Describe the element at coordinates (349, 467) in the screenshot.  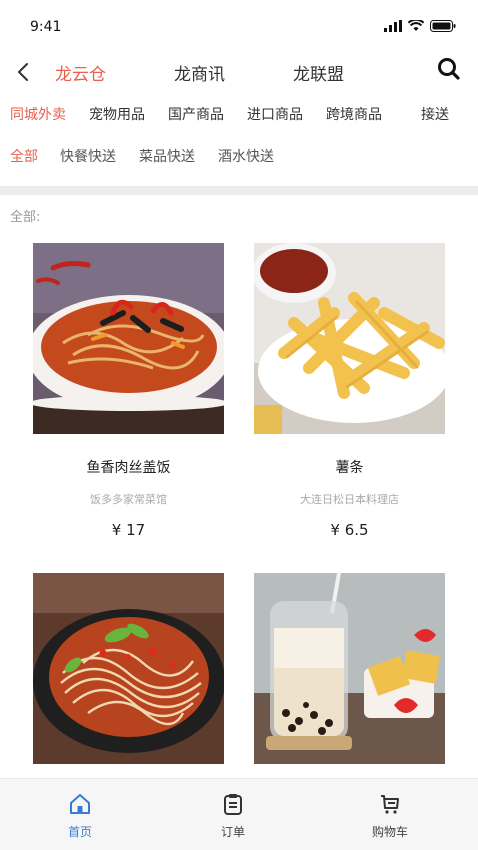
I see `product-name: 薯条` at that location.